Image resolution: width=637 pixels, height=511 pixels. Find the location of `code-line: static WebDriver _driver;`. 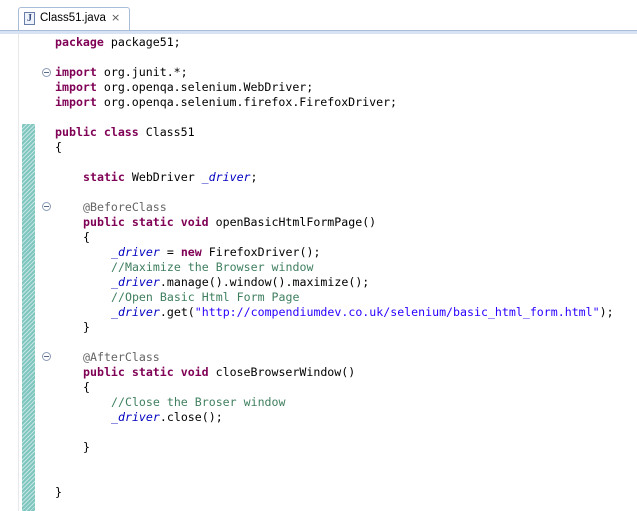

code-line: static WebDriver _driver; is located at coordinates (170, 177).